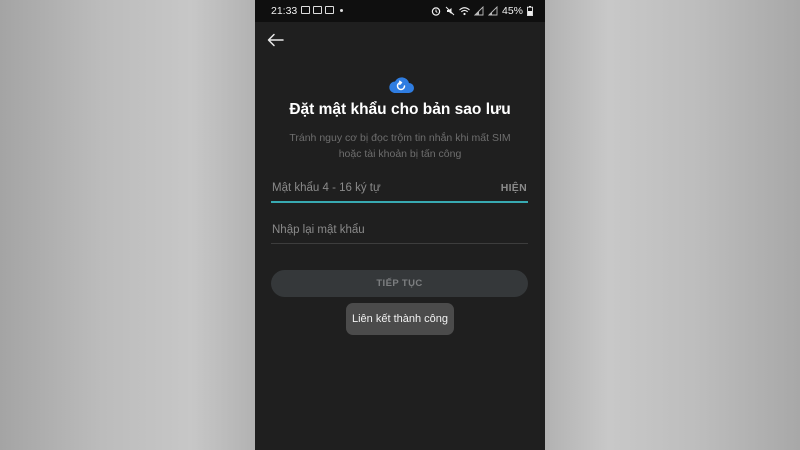  Describe the element at coordinates (514, 188) in the screenshot. I see `show-password-button: HIỆN` at that location.